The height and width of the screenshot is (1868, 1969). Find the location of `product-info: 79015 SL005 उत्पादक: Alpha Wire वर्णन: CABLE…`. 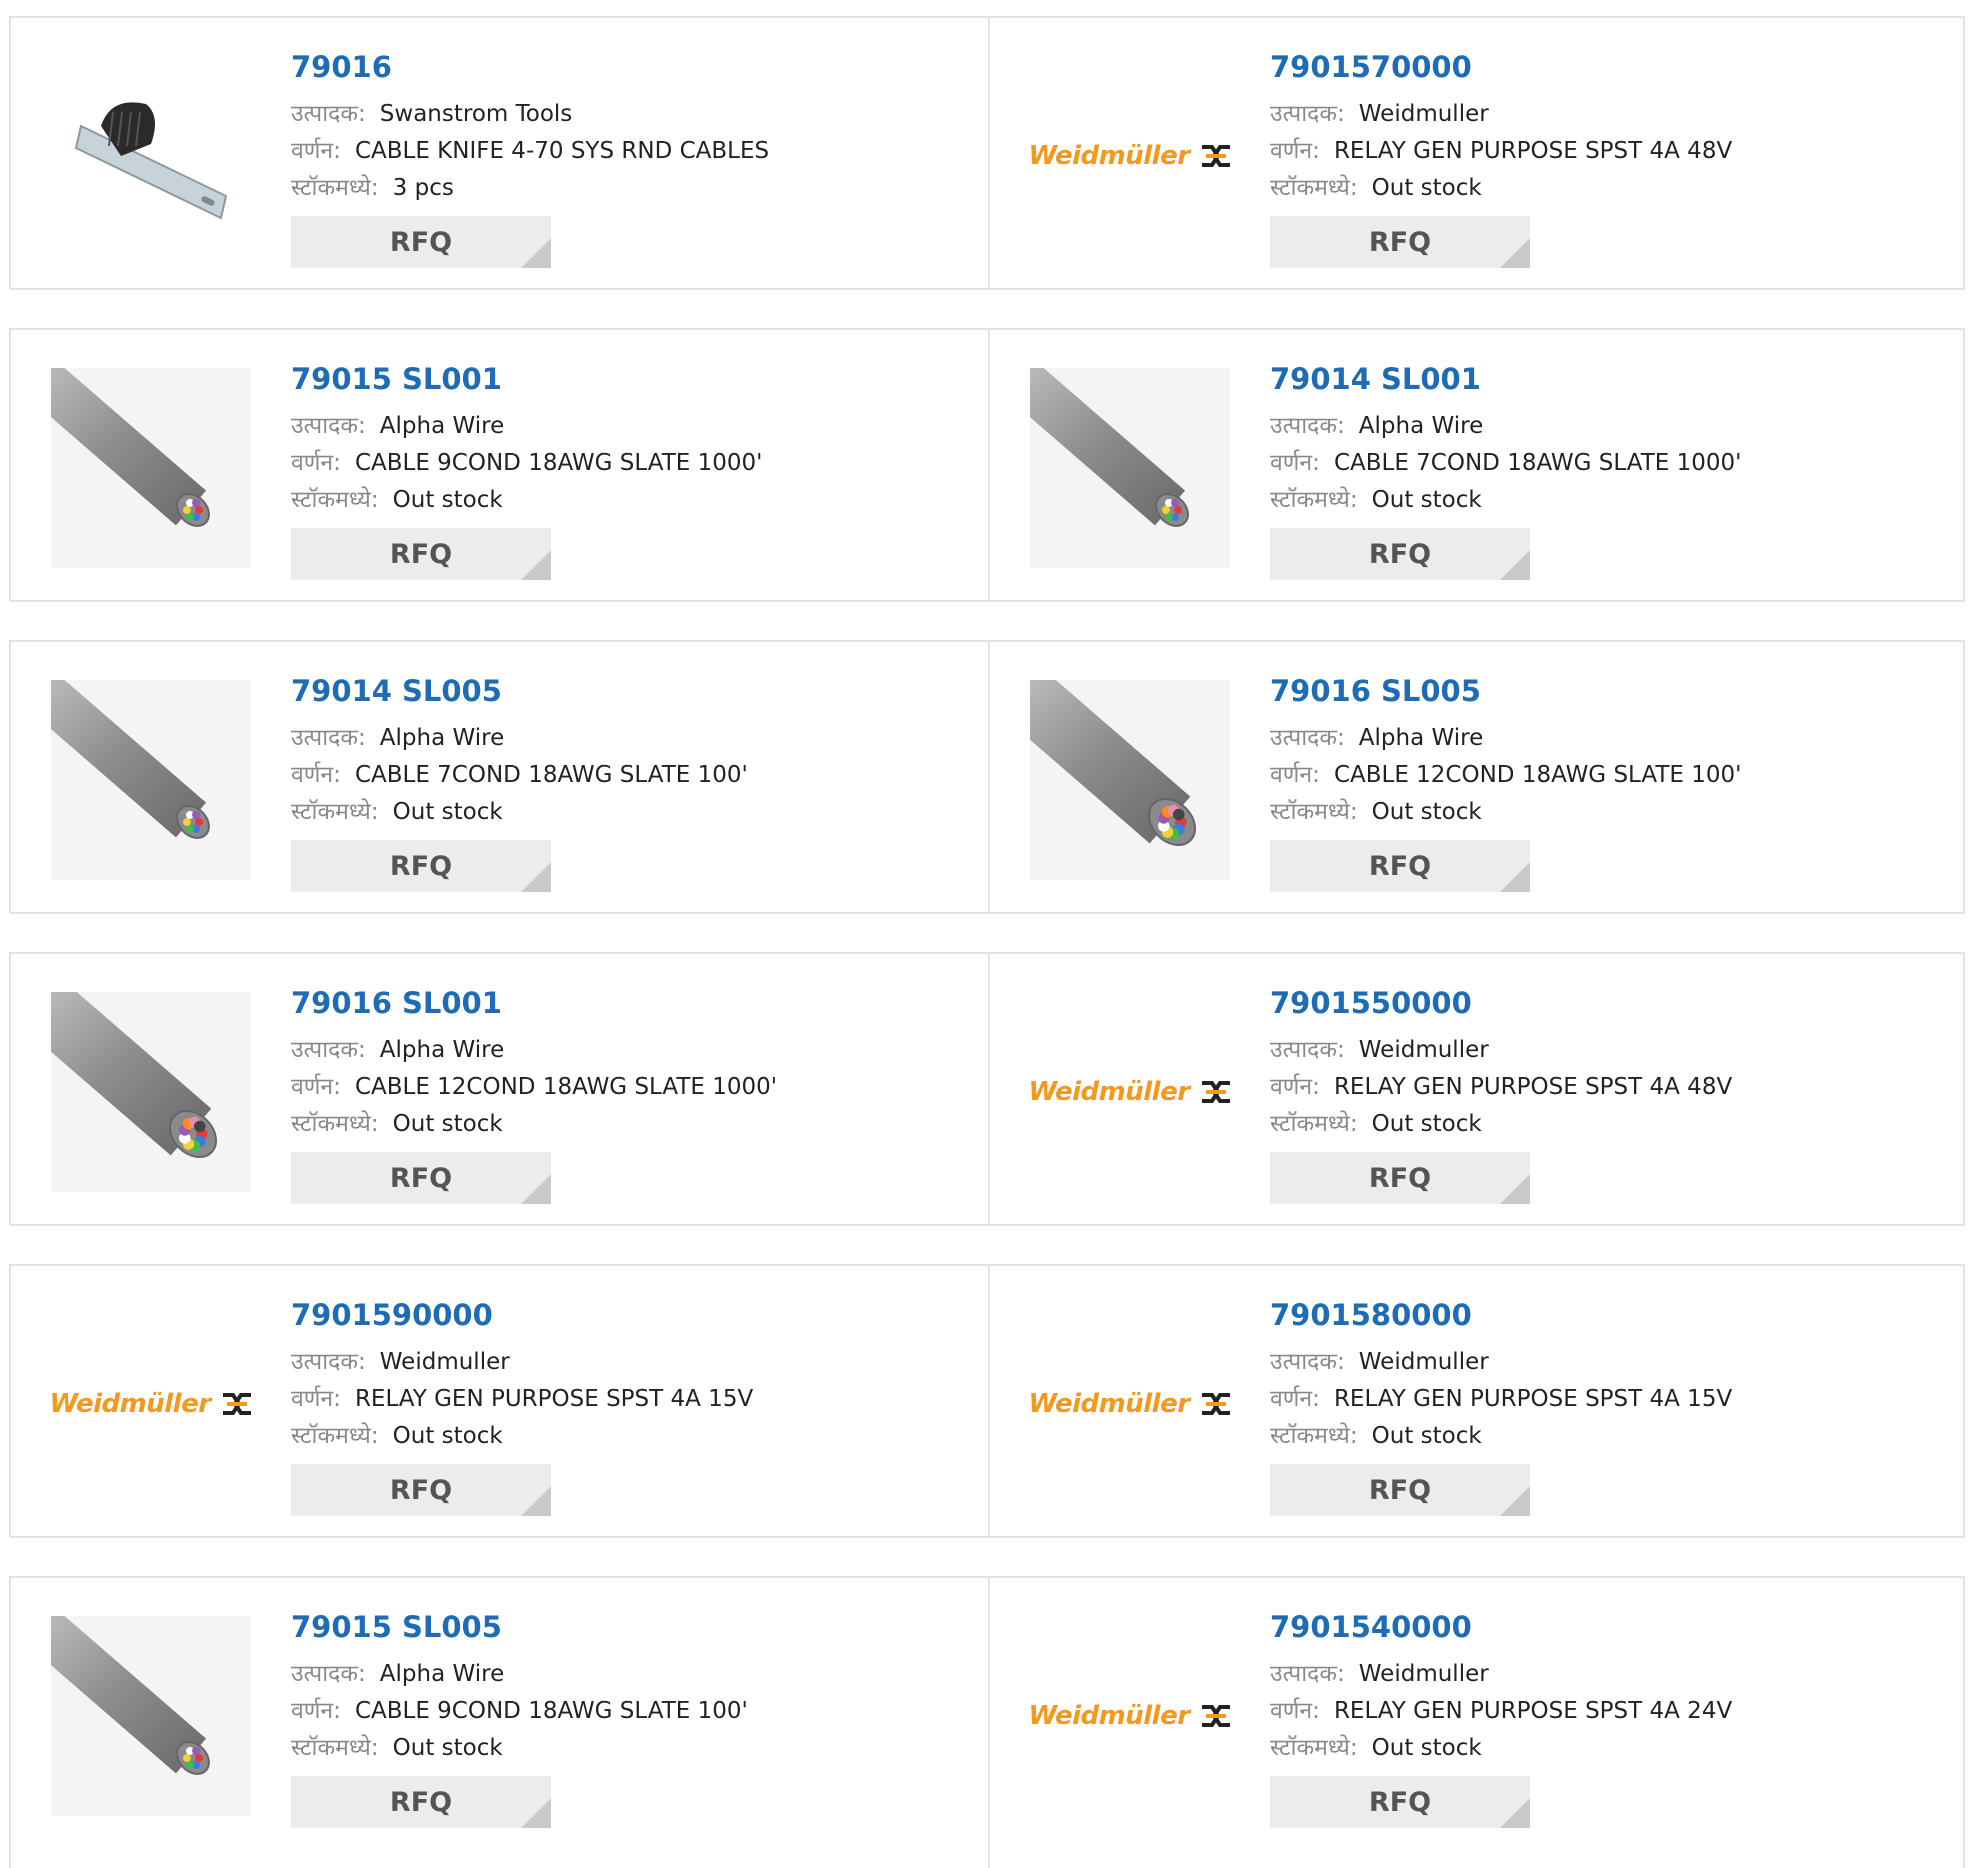

product-info: 79015 SL005 उत्पादक: Alpha Wire वर्णन: CABLE… is located at coordinates (631, 1688).